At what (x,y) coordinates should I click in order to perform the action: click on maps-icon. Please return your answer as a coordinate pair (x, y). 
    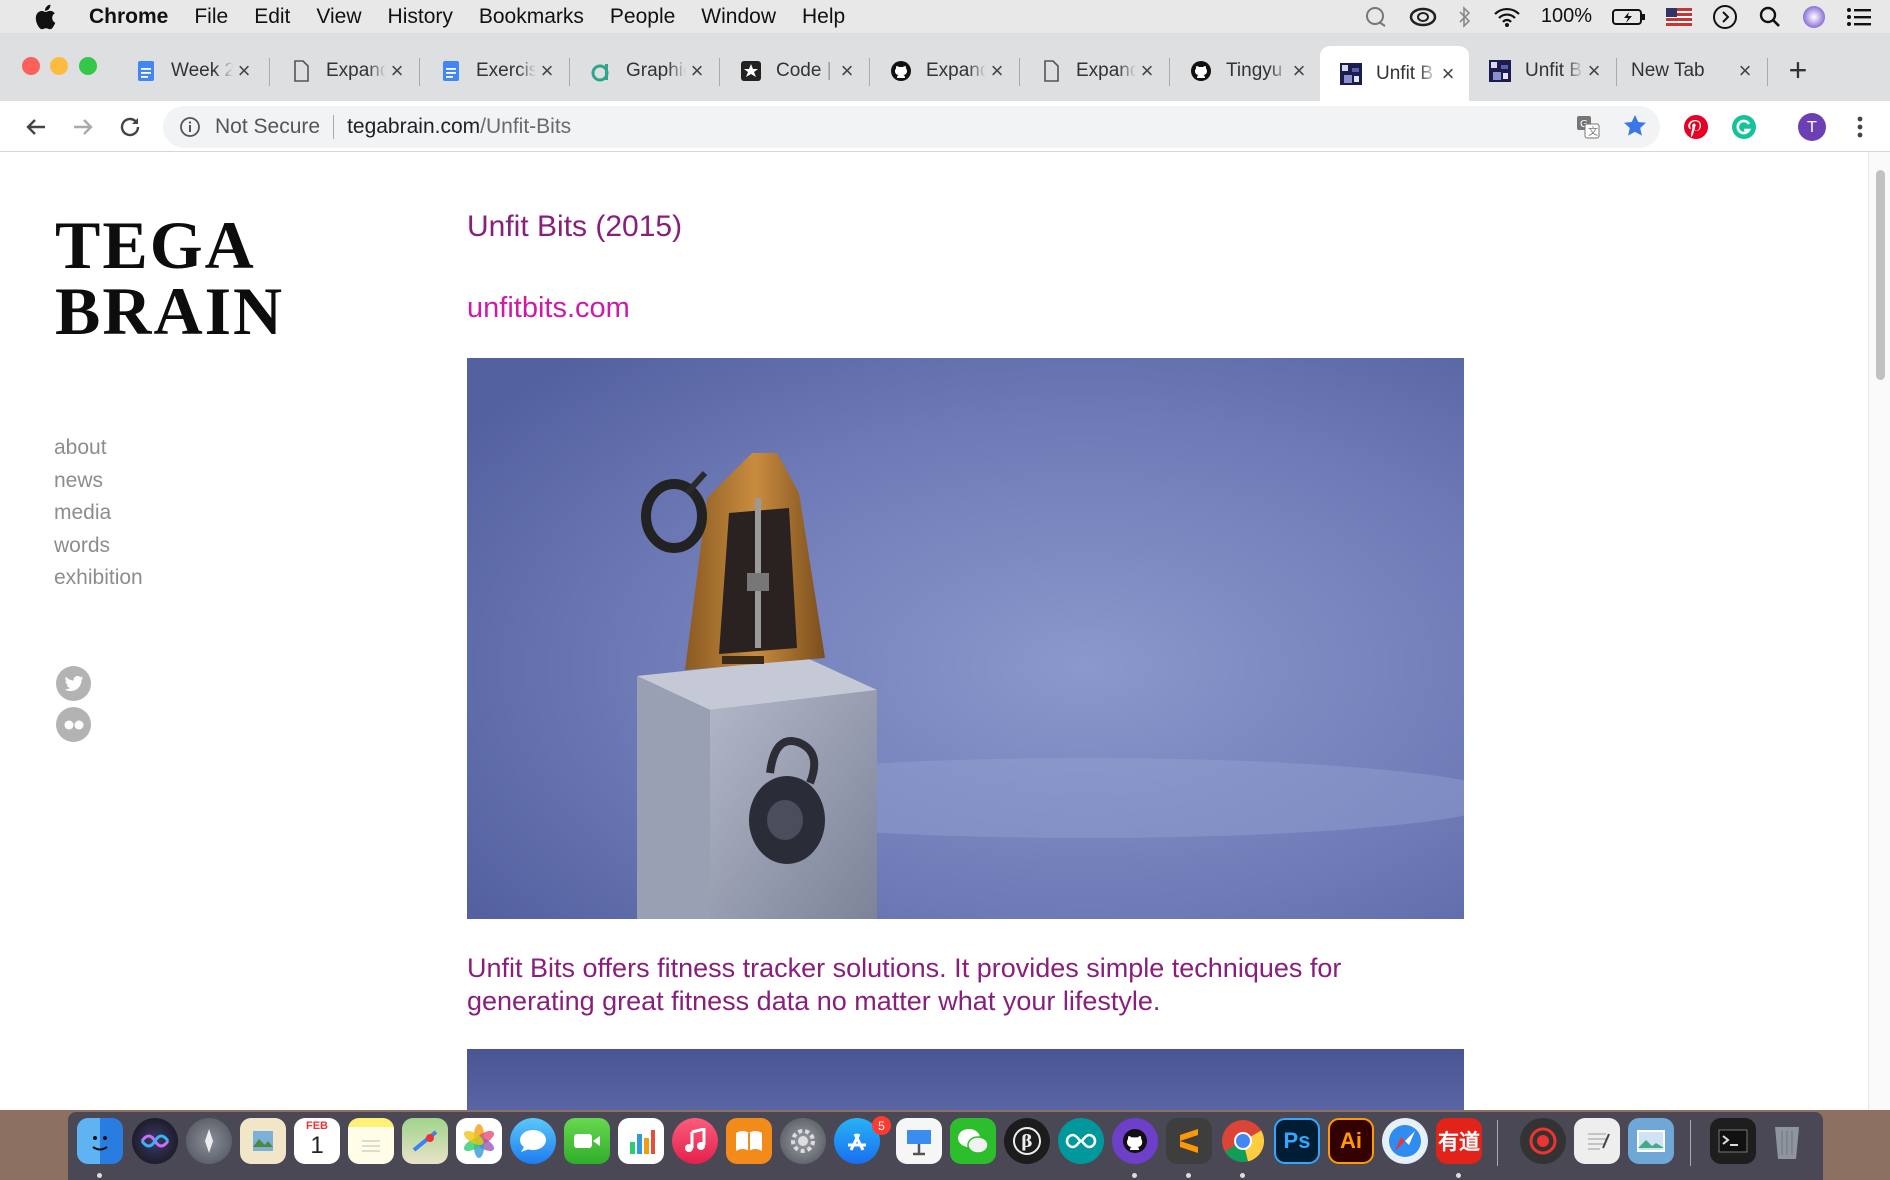
    Looking at the image, I should click on (425, 1141).